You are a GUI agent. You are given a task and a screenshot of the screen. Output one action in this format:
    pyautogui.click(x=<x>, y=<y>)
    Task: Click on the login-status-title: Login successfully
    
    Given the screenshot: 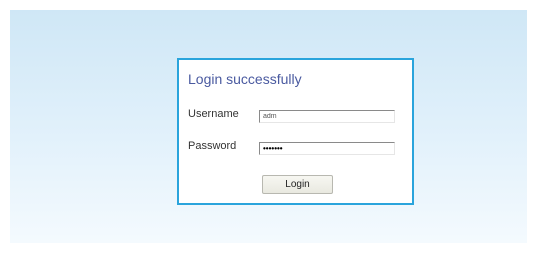 What is the action you would take?
    pyautogui.click(x=245, y=79)
    